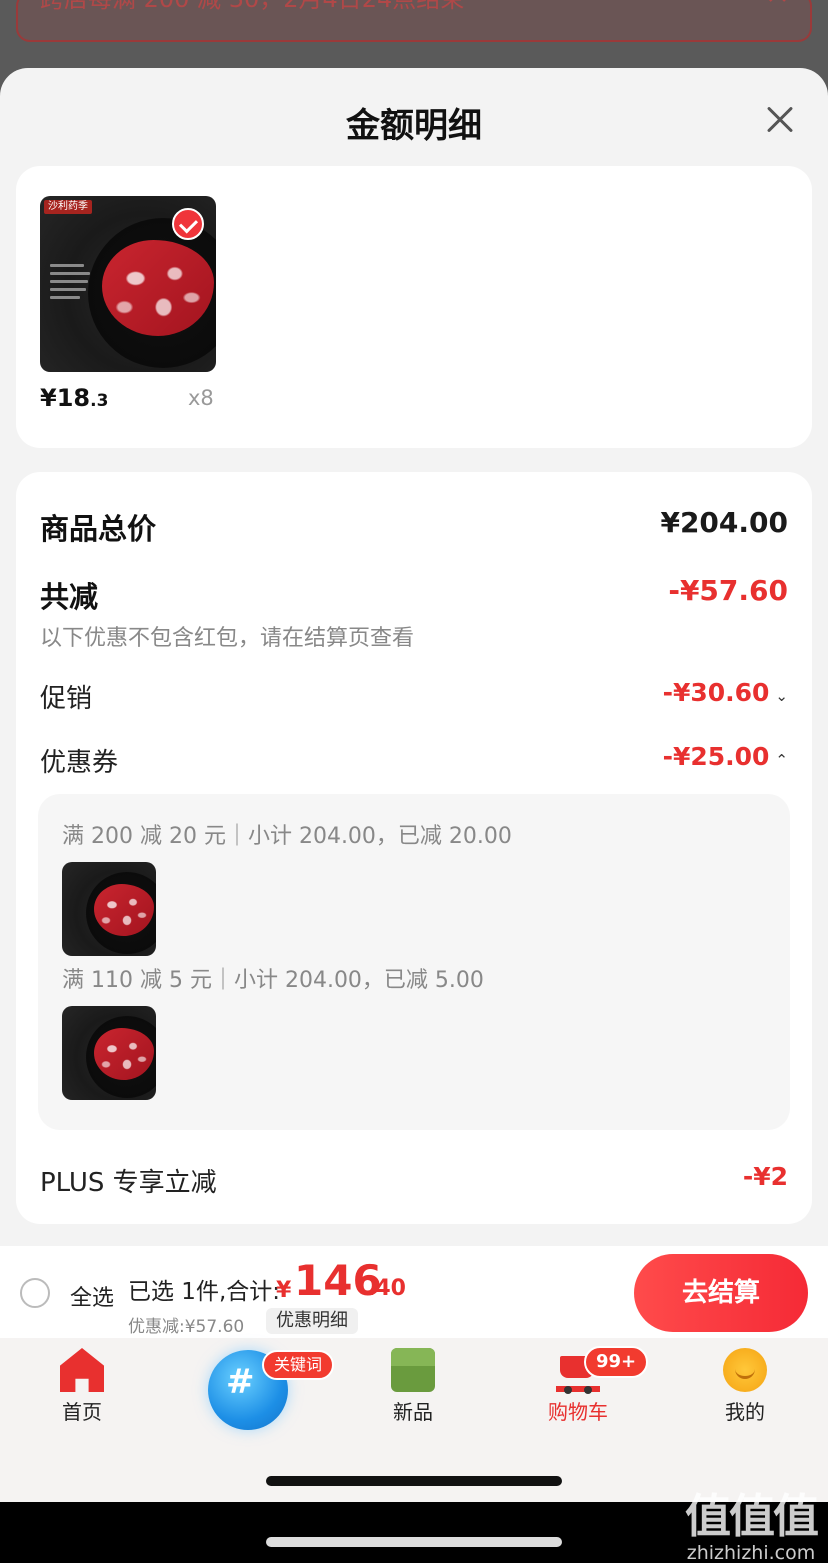 The height and width of the screenshot is (1563, 828). What do you see at coordinates (414, 21) in the screenshot?
I see `promo-banner: 跨店每满 200 减 30，2月4日24点结束 ✕` at bounding box center [414, 21].